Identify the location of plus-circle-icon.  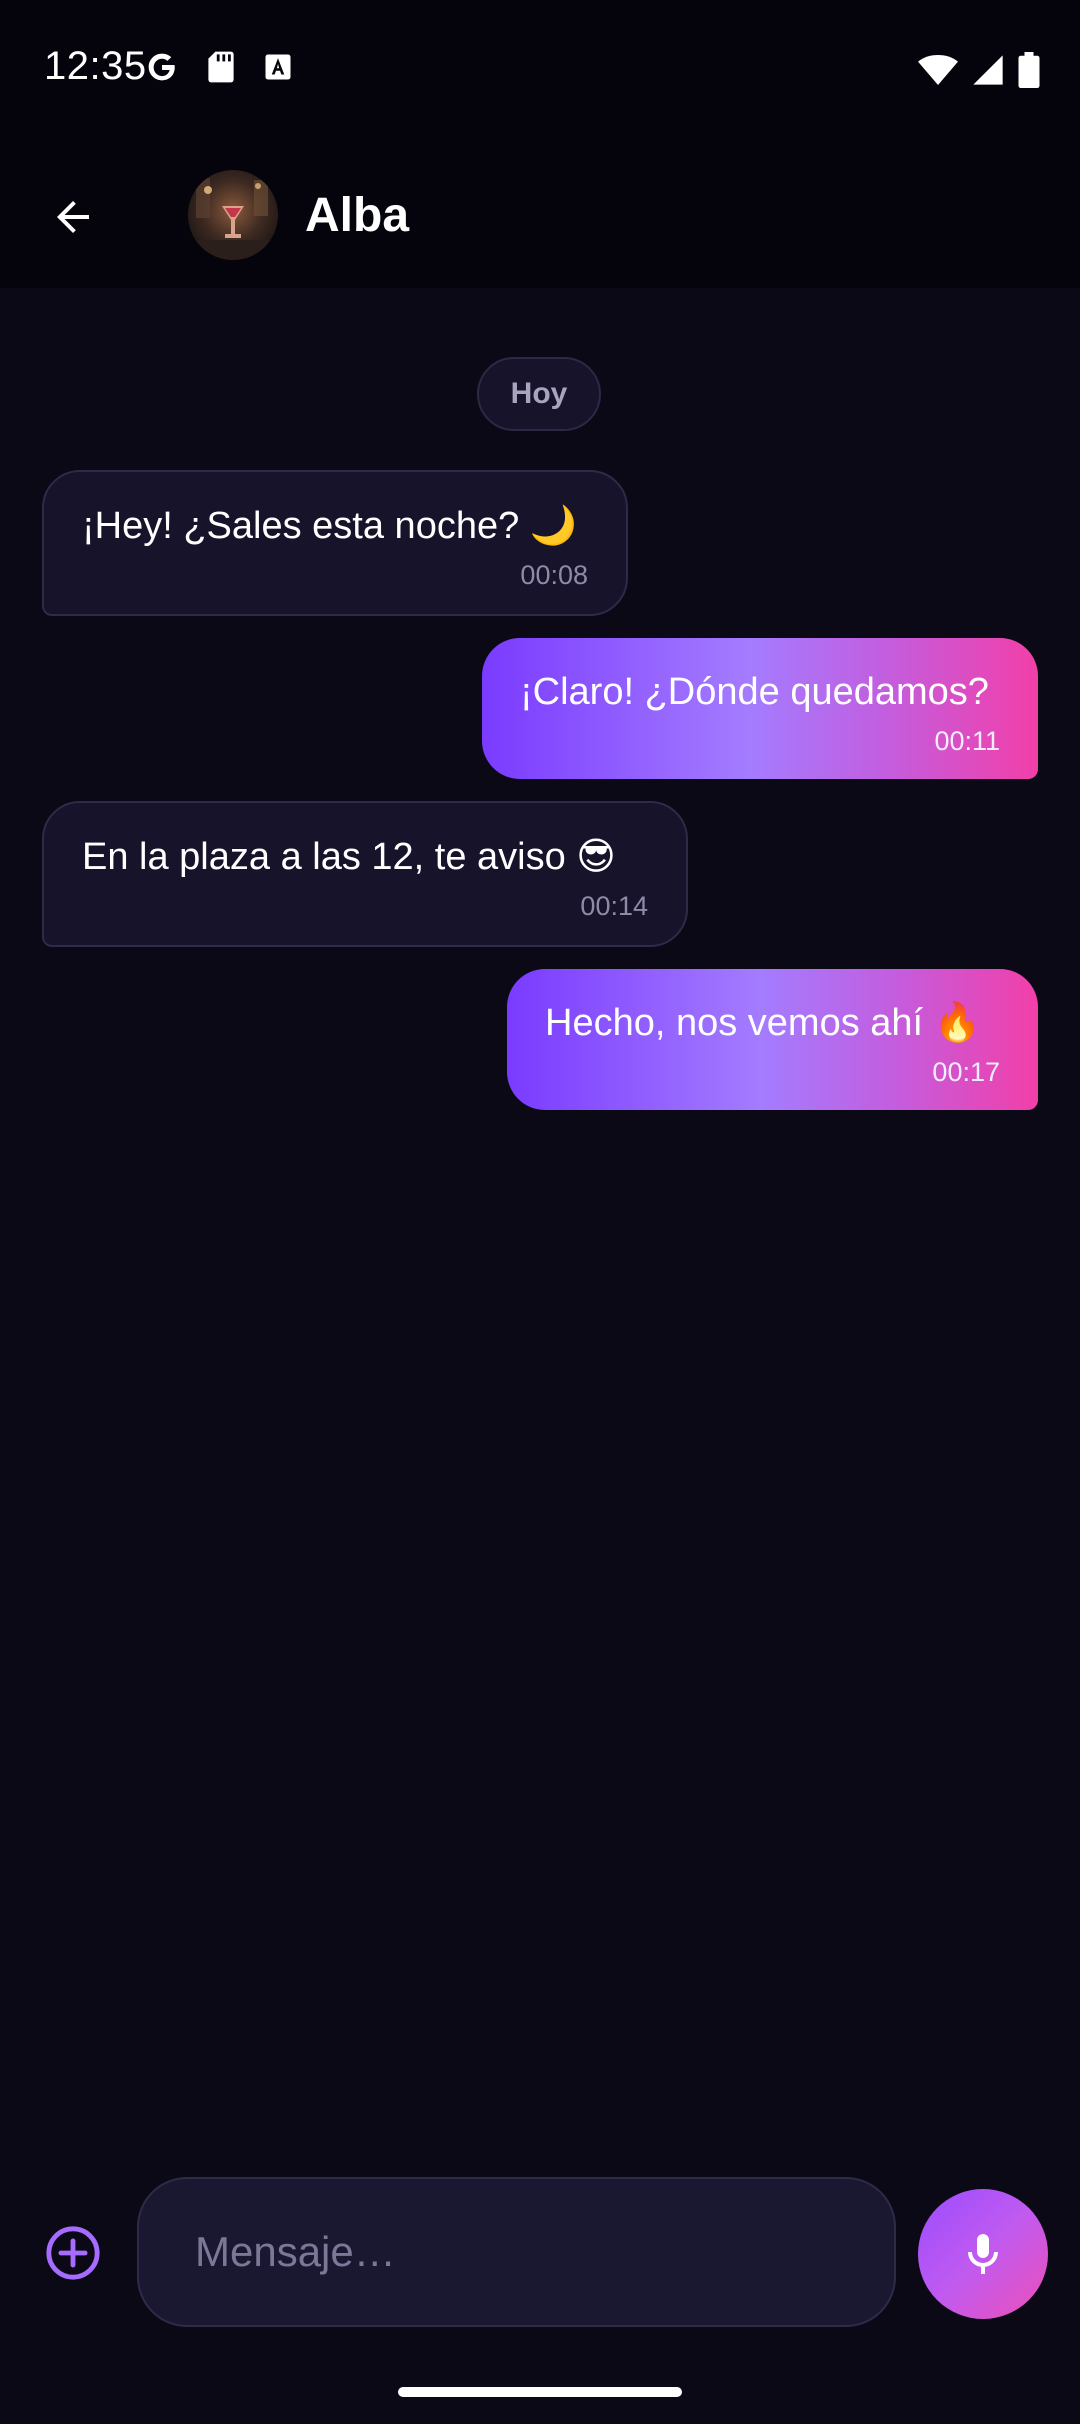
(73, 2253).